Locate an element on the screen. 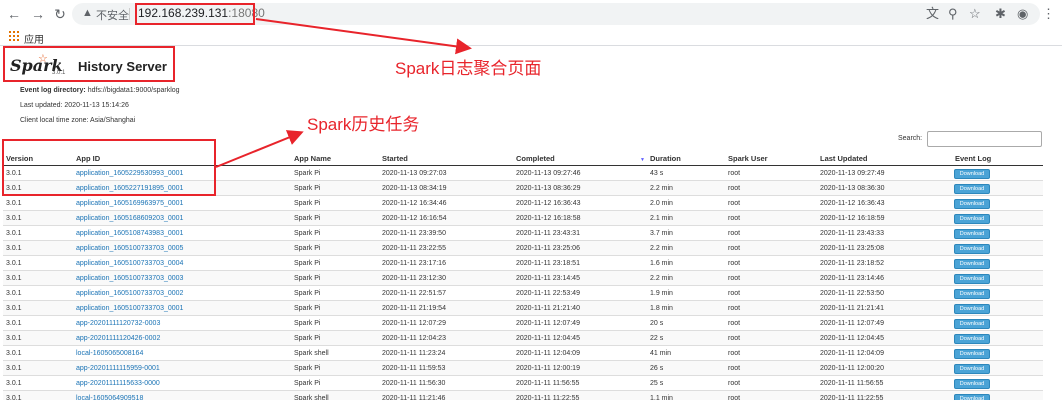  tasks-annotation: Spark历史任务 is located at coordinates (363, 124).